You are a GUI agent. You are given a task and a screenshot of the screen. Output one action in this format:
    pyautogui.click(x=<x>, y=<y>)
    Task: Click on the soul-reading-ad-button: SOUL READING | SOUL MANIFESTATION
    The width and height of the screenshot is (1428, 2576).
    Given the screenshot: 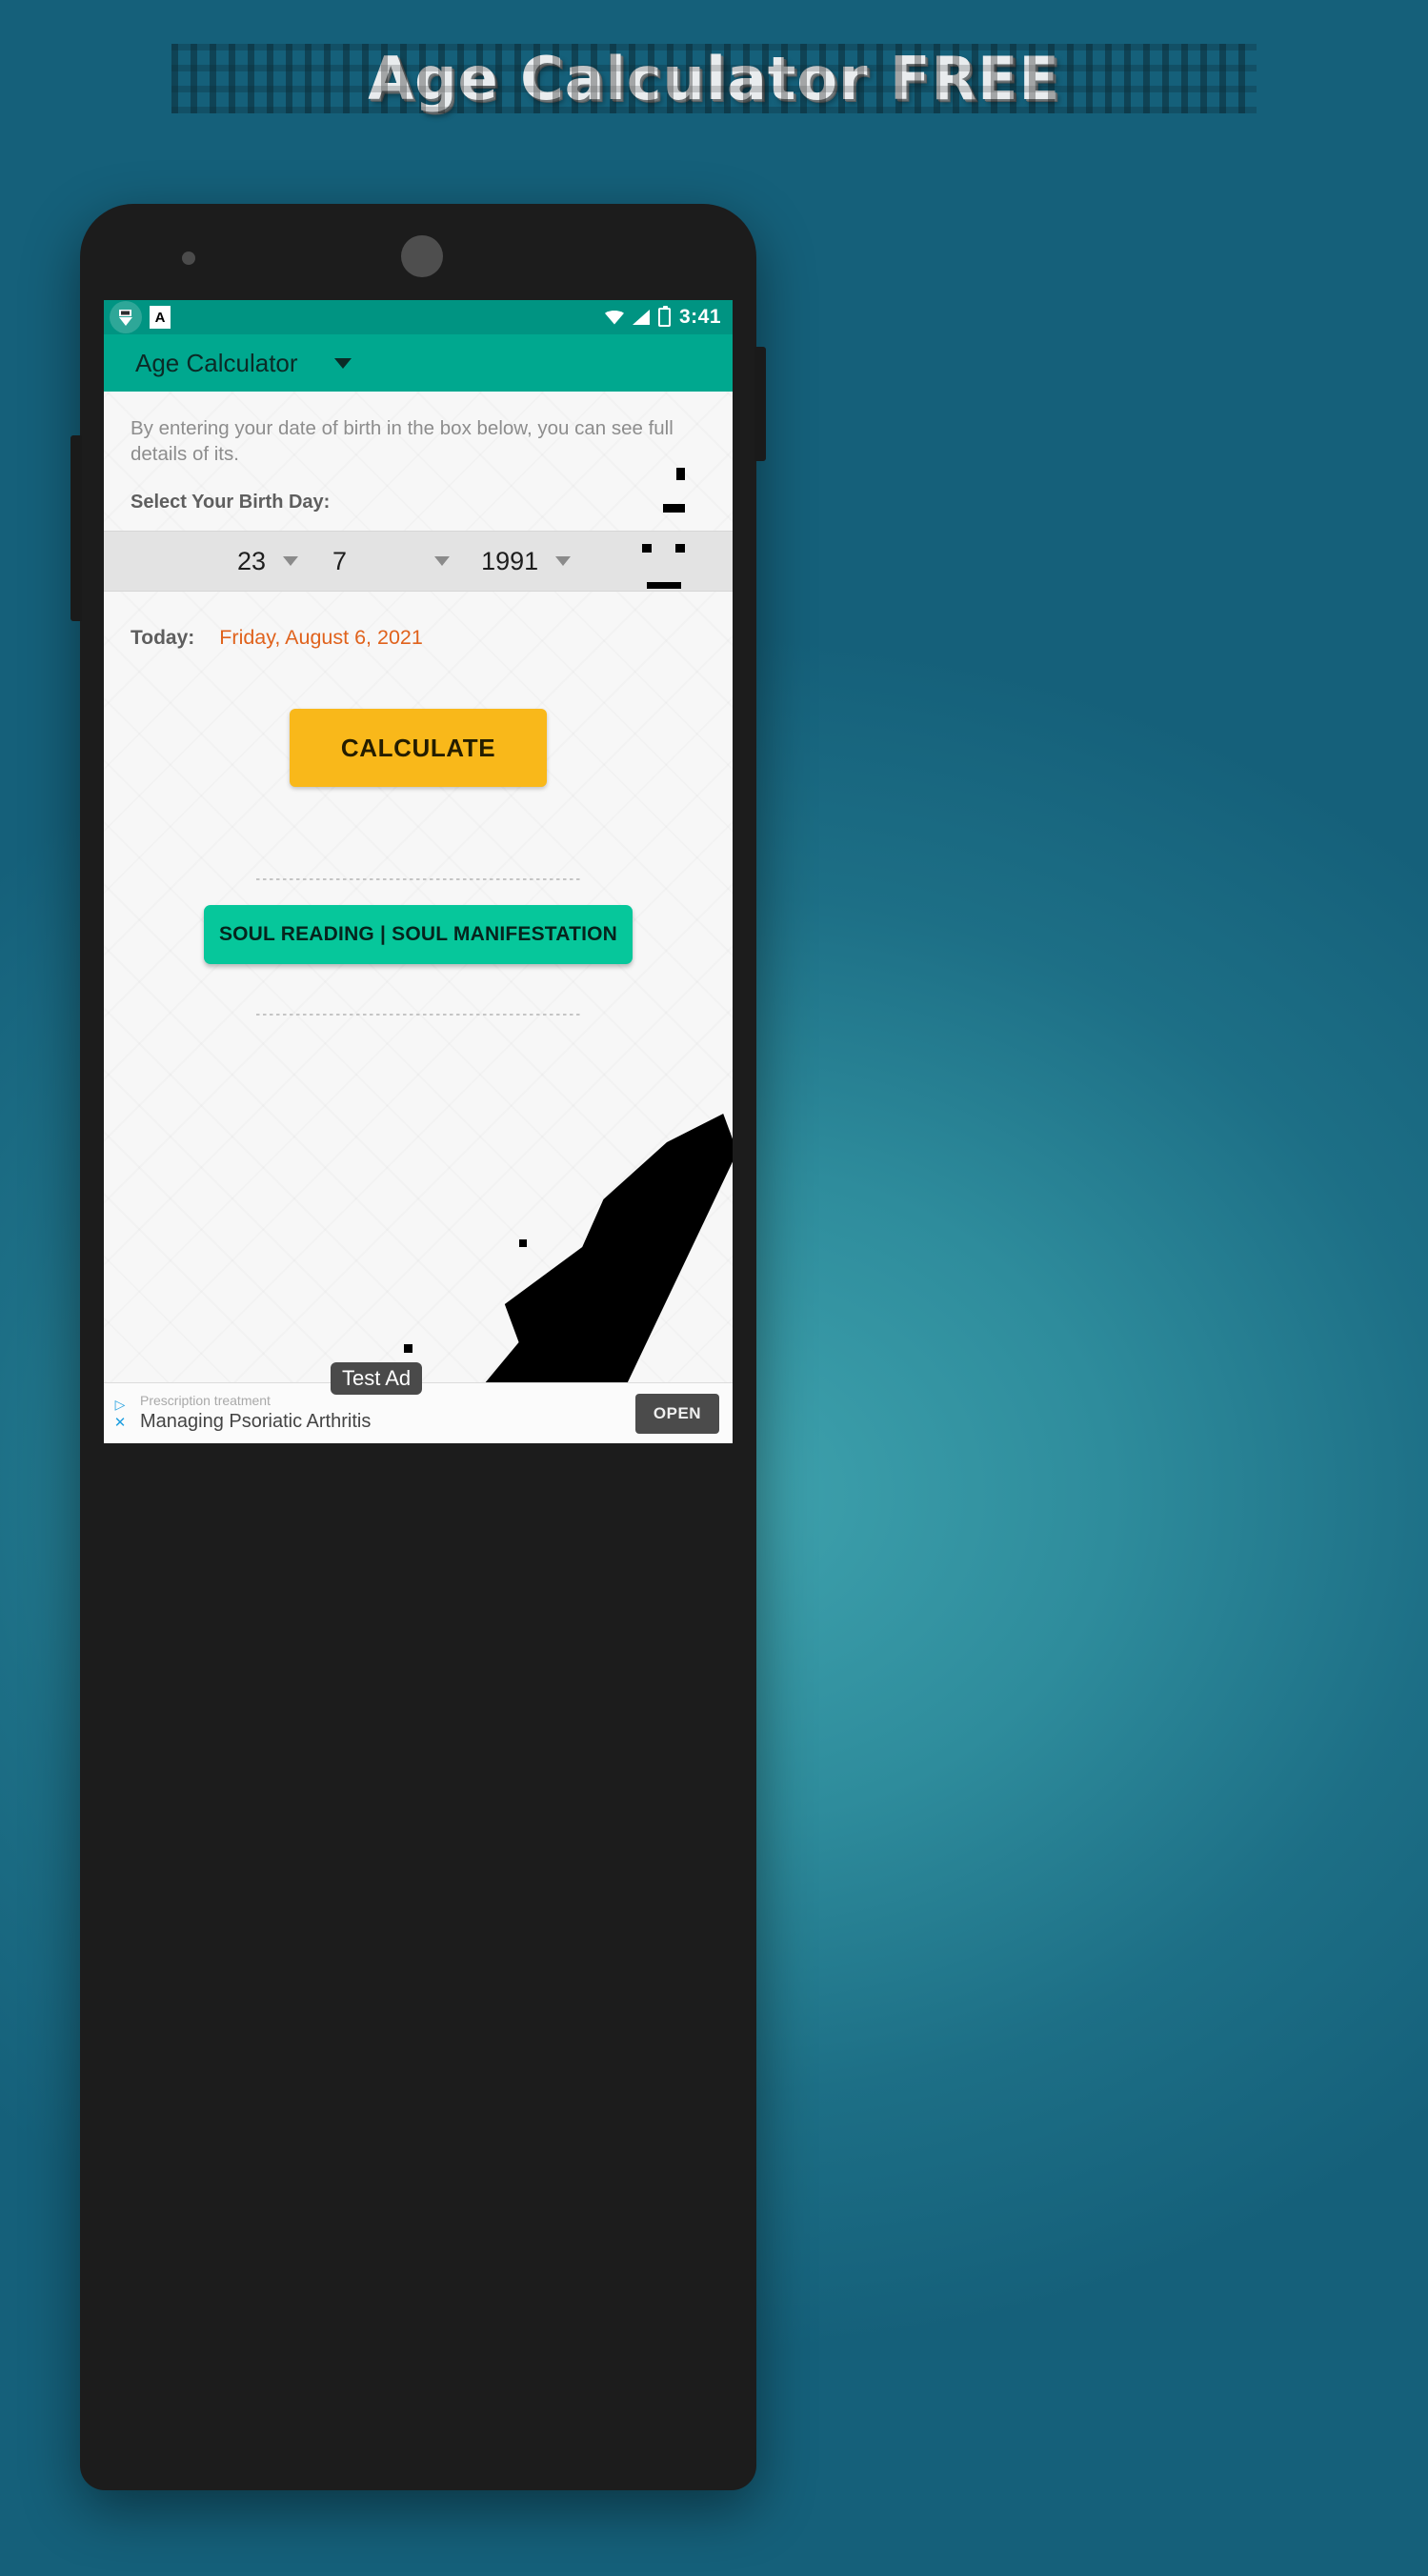 What is the action you would take?
    pyautogui.click(x=418, y=935)
    